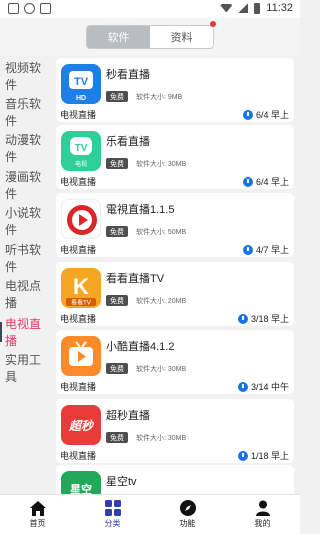 The height and width of the screenshot is (534, 320). Describe the element at coordinates (269, 319) in the screenshot. I see `update-date-text: 3/18 早上` at that location.